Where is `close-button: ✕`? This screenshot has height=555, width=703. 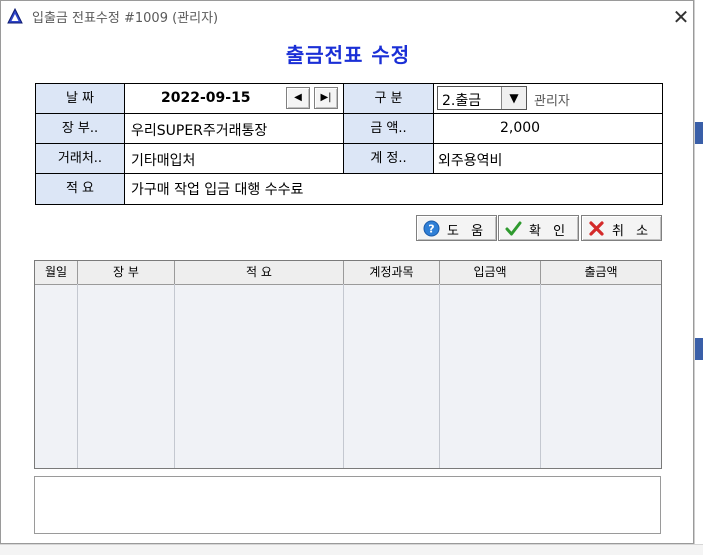
close-button: ✕ is located at coordinates (681, 17).